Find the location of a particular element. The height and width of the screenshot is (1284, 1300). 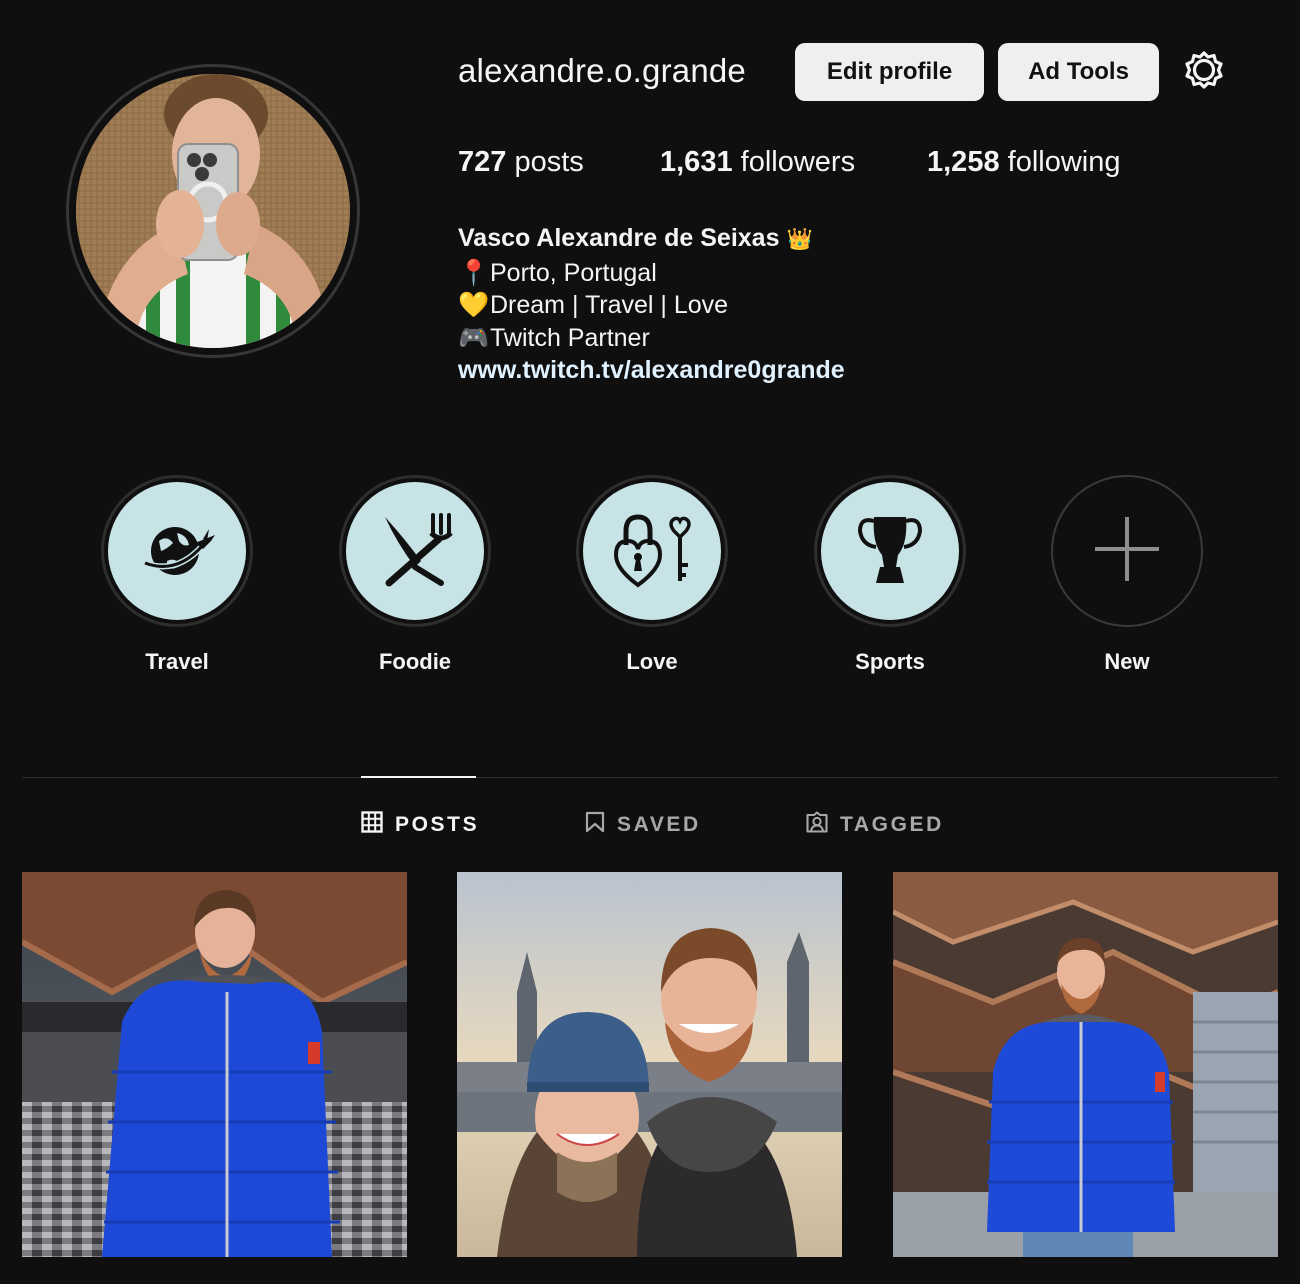

edit-profile-button: Edit profile is located at coordinates (889, 72).